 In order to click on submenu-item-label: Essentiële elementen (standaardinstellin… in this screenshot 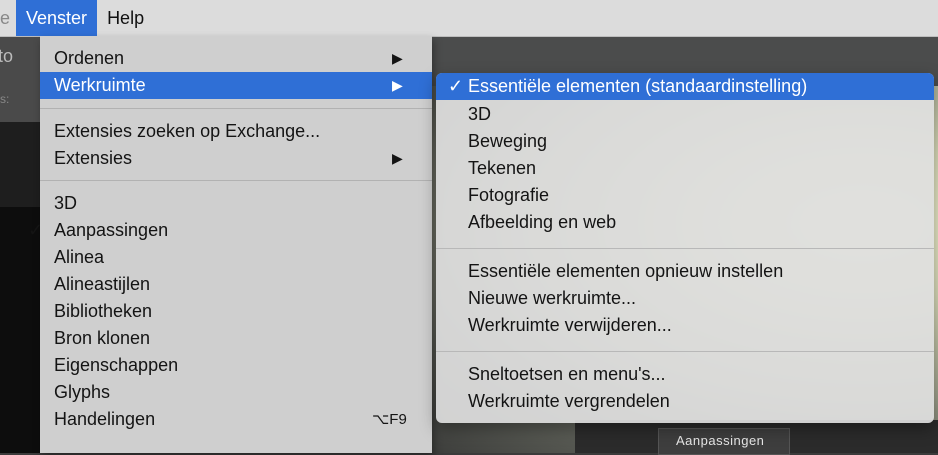, I will do `click(638, 86)`.